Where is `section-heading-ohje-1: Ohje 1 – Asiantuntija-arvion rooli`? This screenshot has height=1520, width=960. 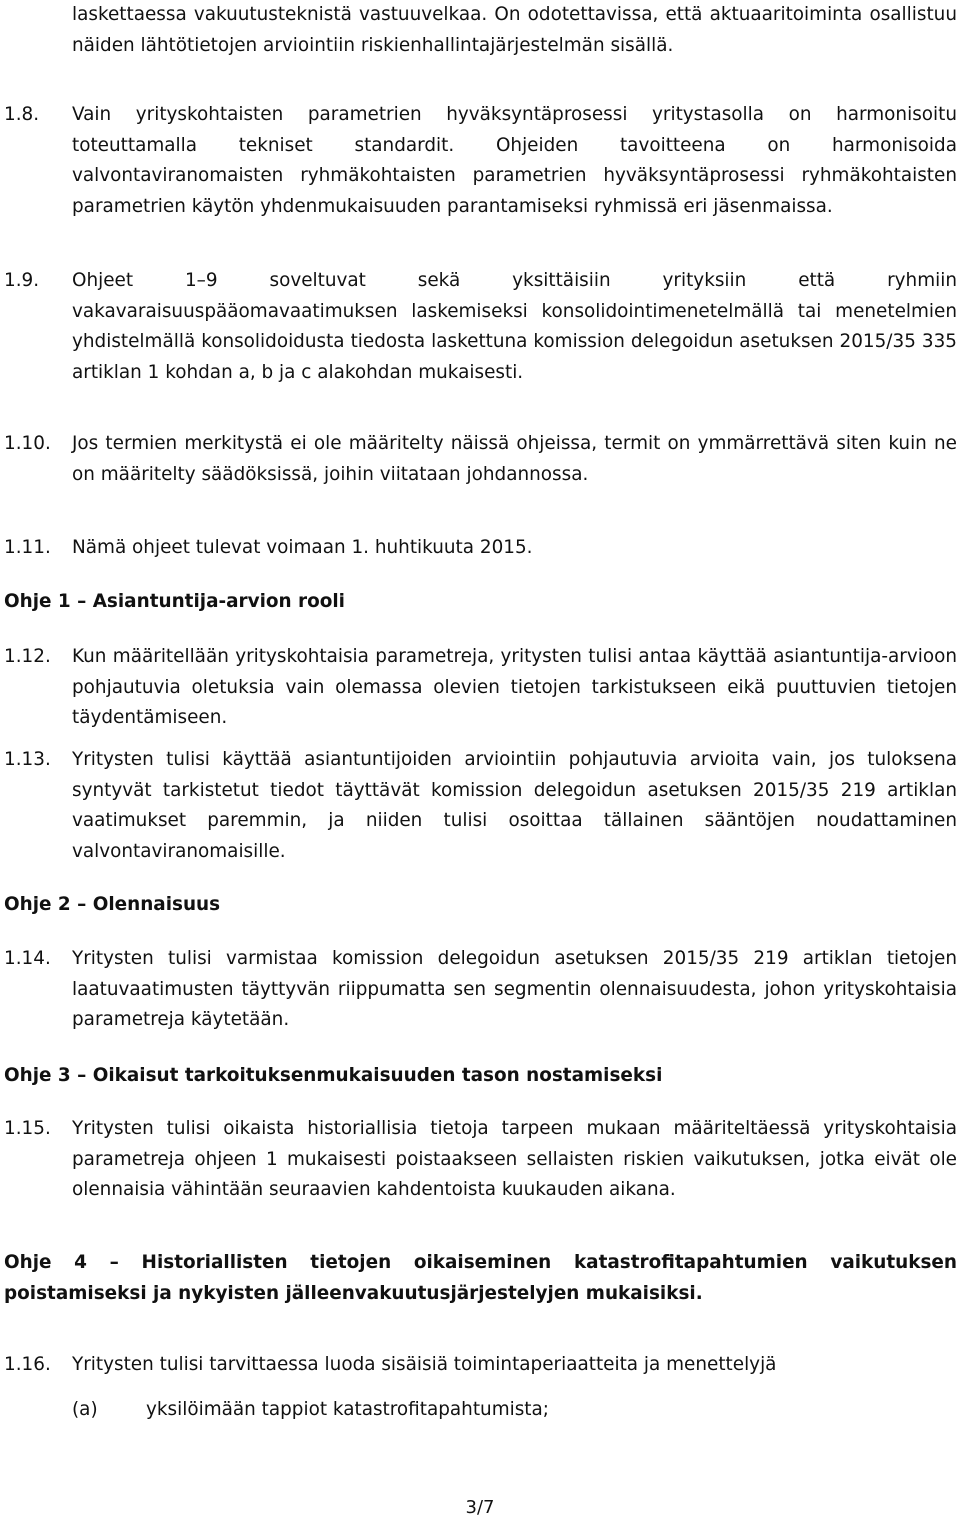 section-heading-ohje-1: Ohje 1 – Asiantuntija-arvion rooli is located at coordinates (174, 601).